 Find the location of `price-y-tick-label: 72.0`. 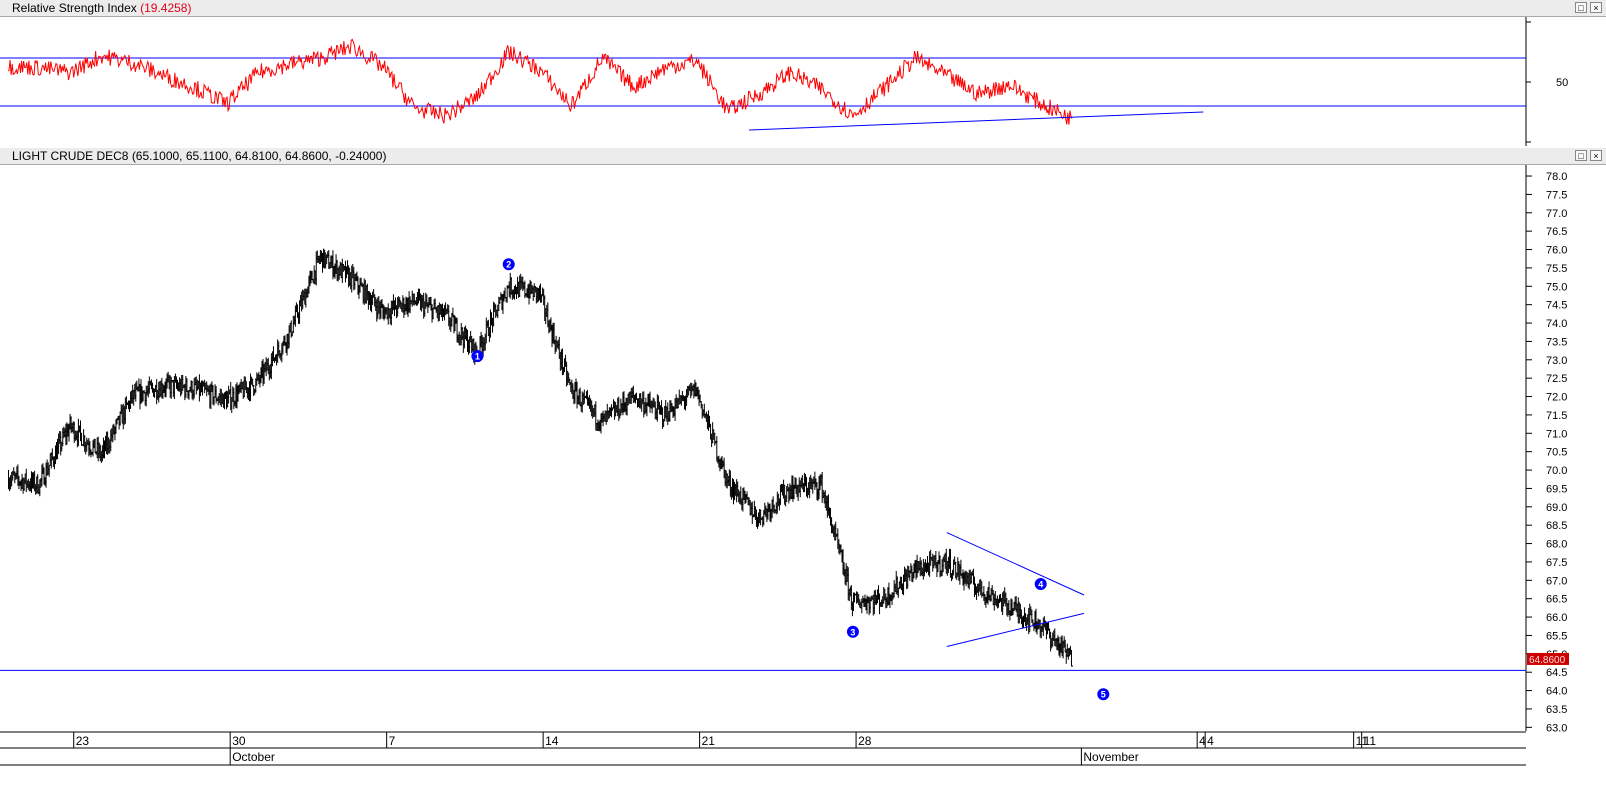

price-y-tick-label: 72.0 is located at coordinates (1556, 398).